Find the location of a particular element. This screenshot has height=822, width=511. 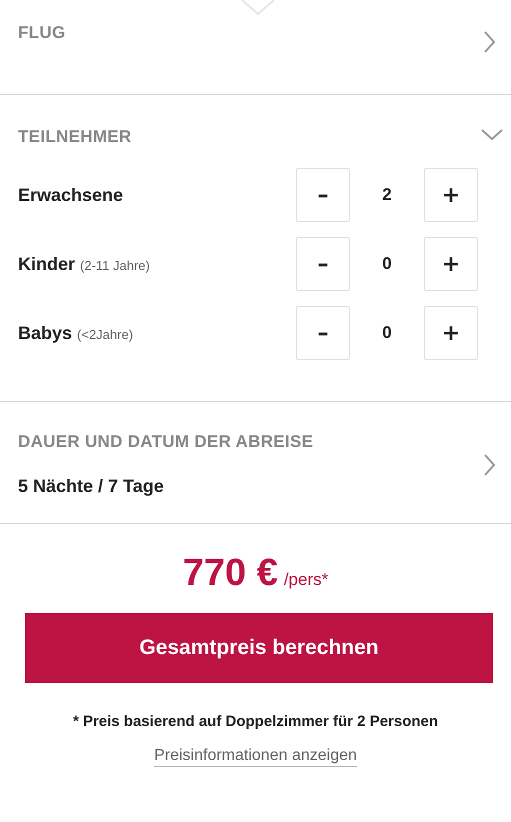

section-title: DAUER UND DATUM DER ABREISE is located at coordinates (166, 442).